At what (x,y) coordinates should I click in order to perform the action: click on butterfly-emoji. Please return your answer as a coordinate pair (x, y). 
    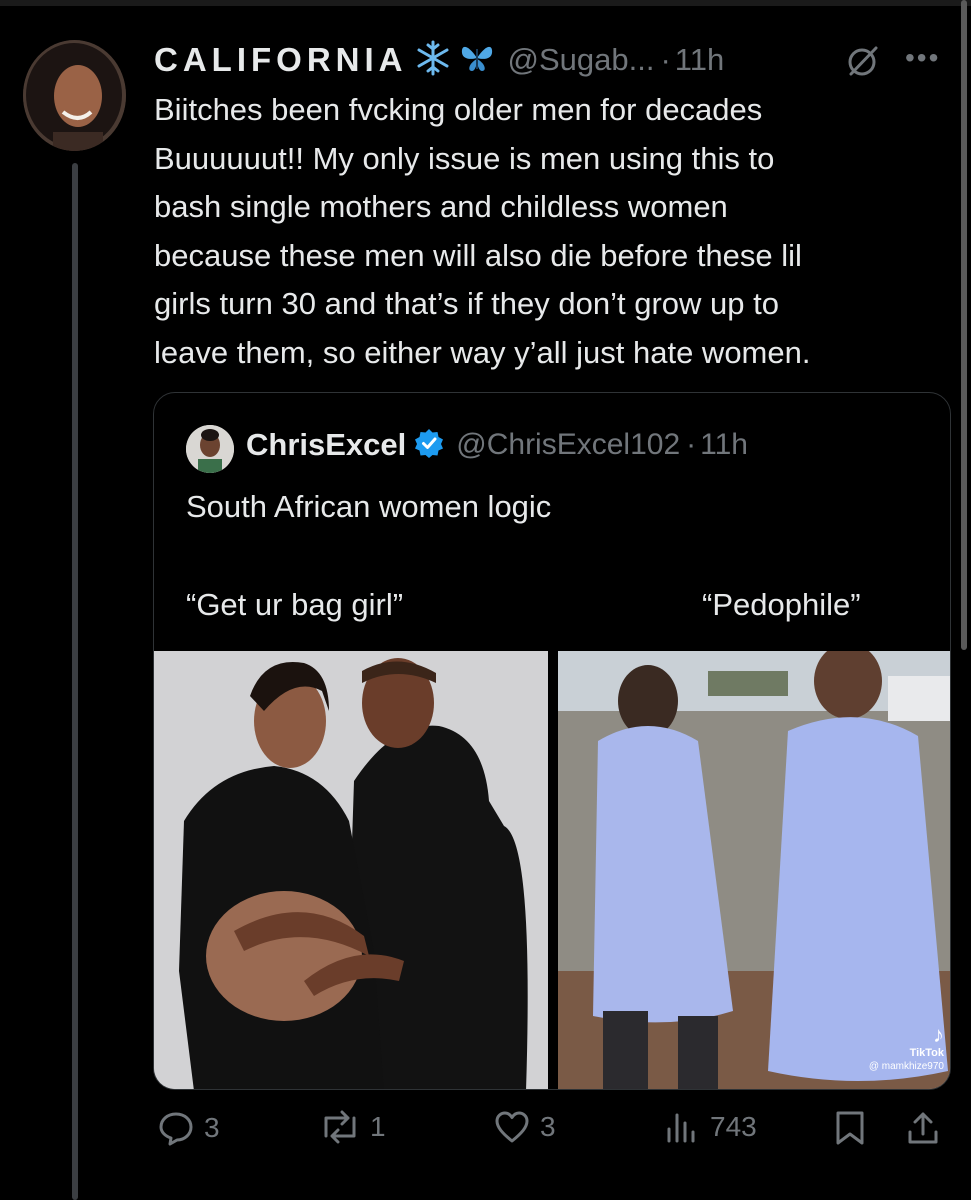
    Looking at the image, I should click on (477, 60).